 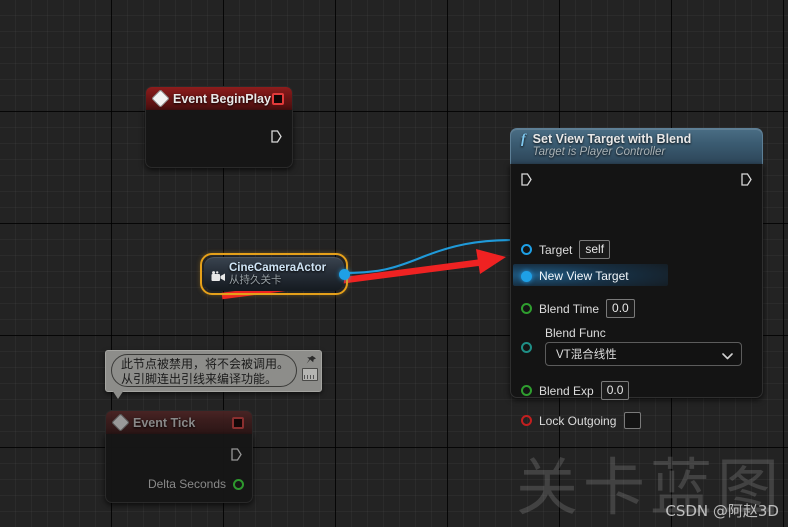 What do you see at coordinates (278, 268) in the screenshot?
I see `node-title: CineCameraActor` at bounding box center [278, 268].